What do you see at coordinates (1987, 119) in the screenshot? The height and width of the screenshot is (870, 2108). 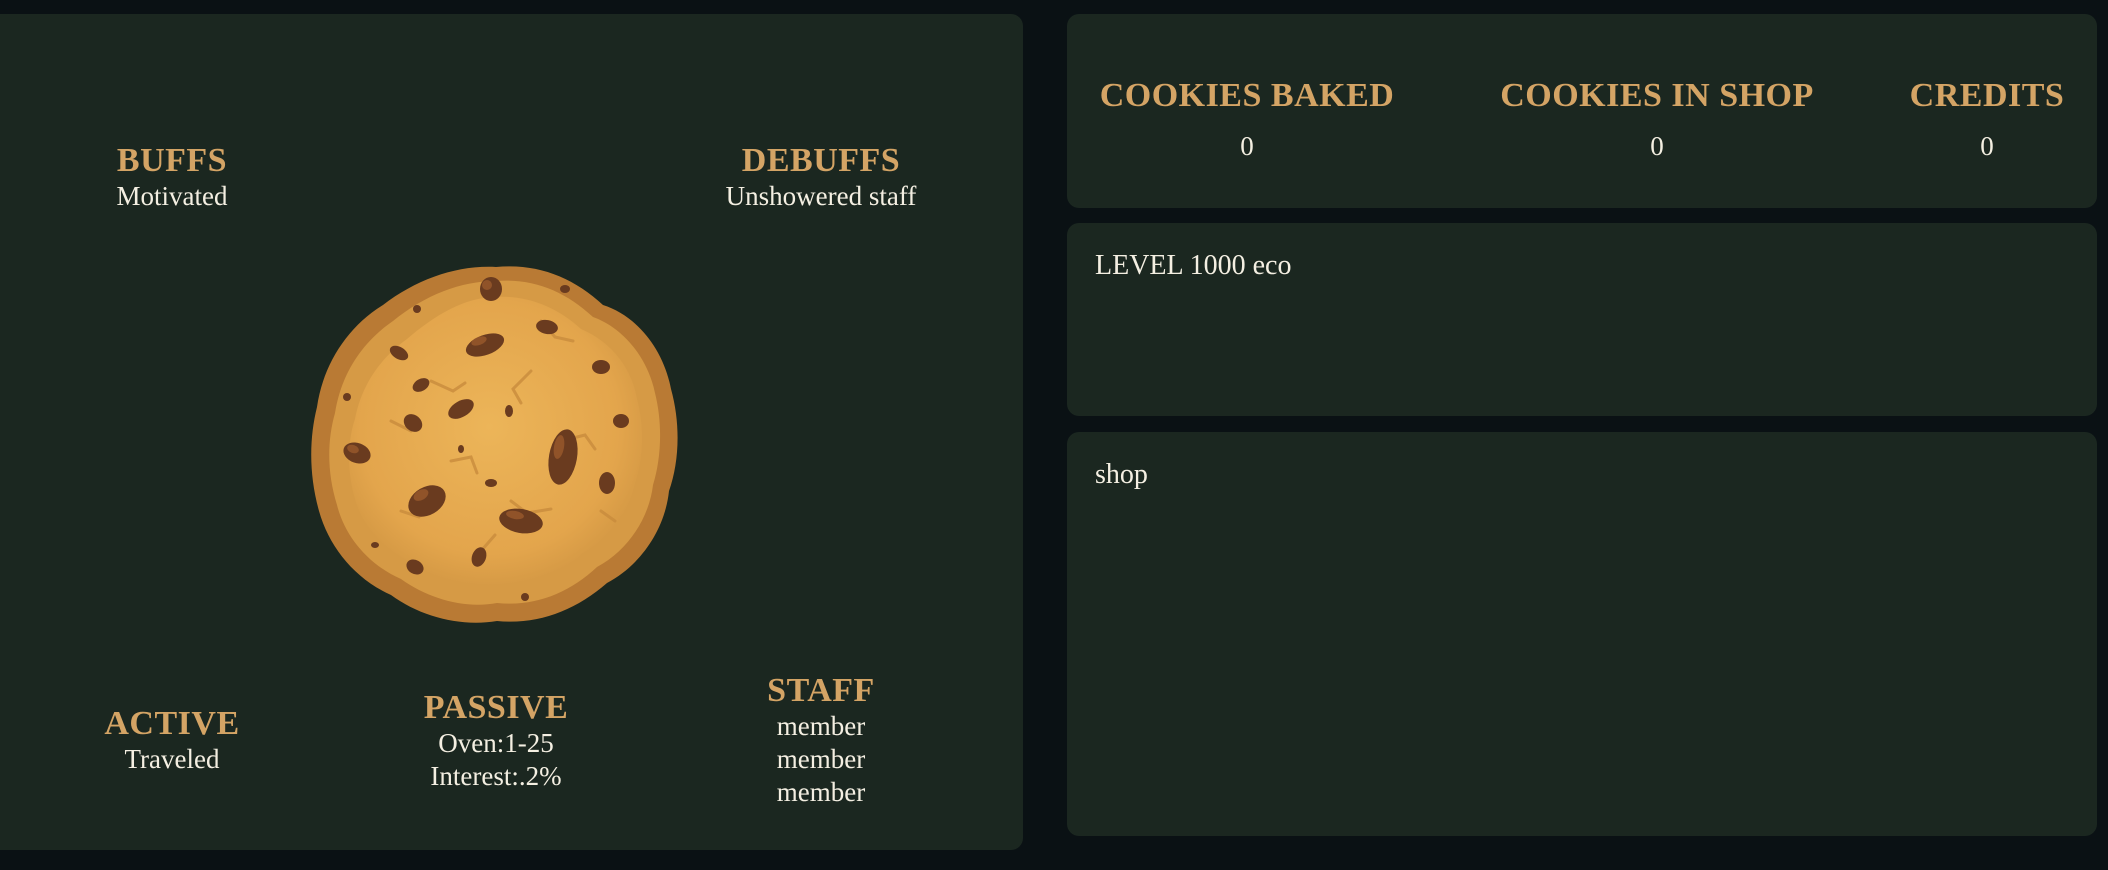 I see `credits-stat: CREDITS 0` at bounding box center [1987, 119].